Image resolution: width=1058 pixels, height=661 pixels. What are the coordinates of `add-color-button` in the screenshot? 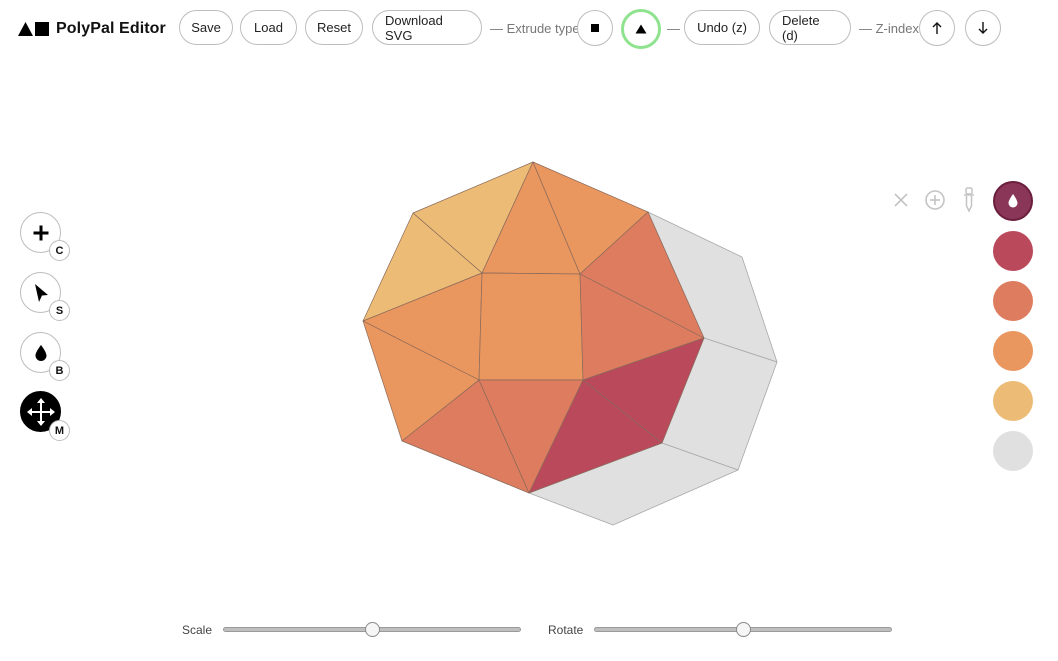 It's located at (935, 200).